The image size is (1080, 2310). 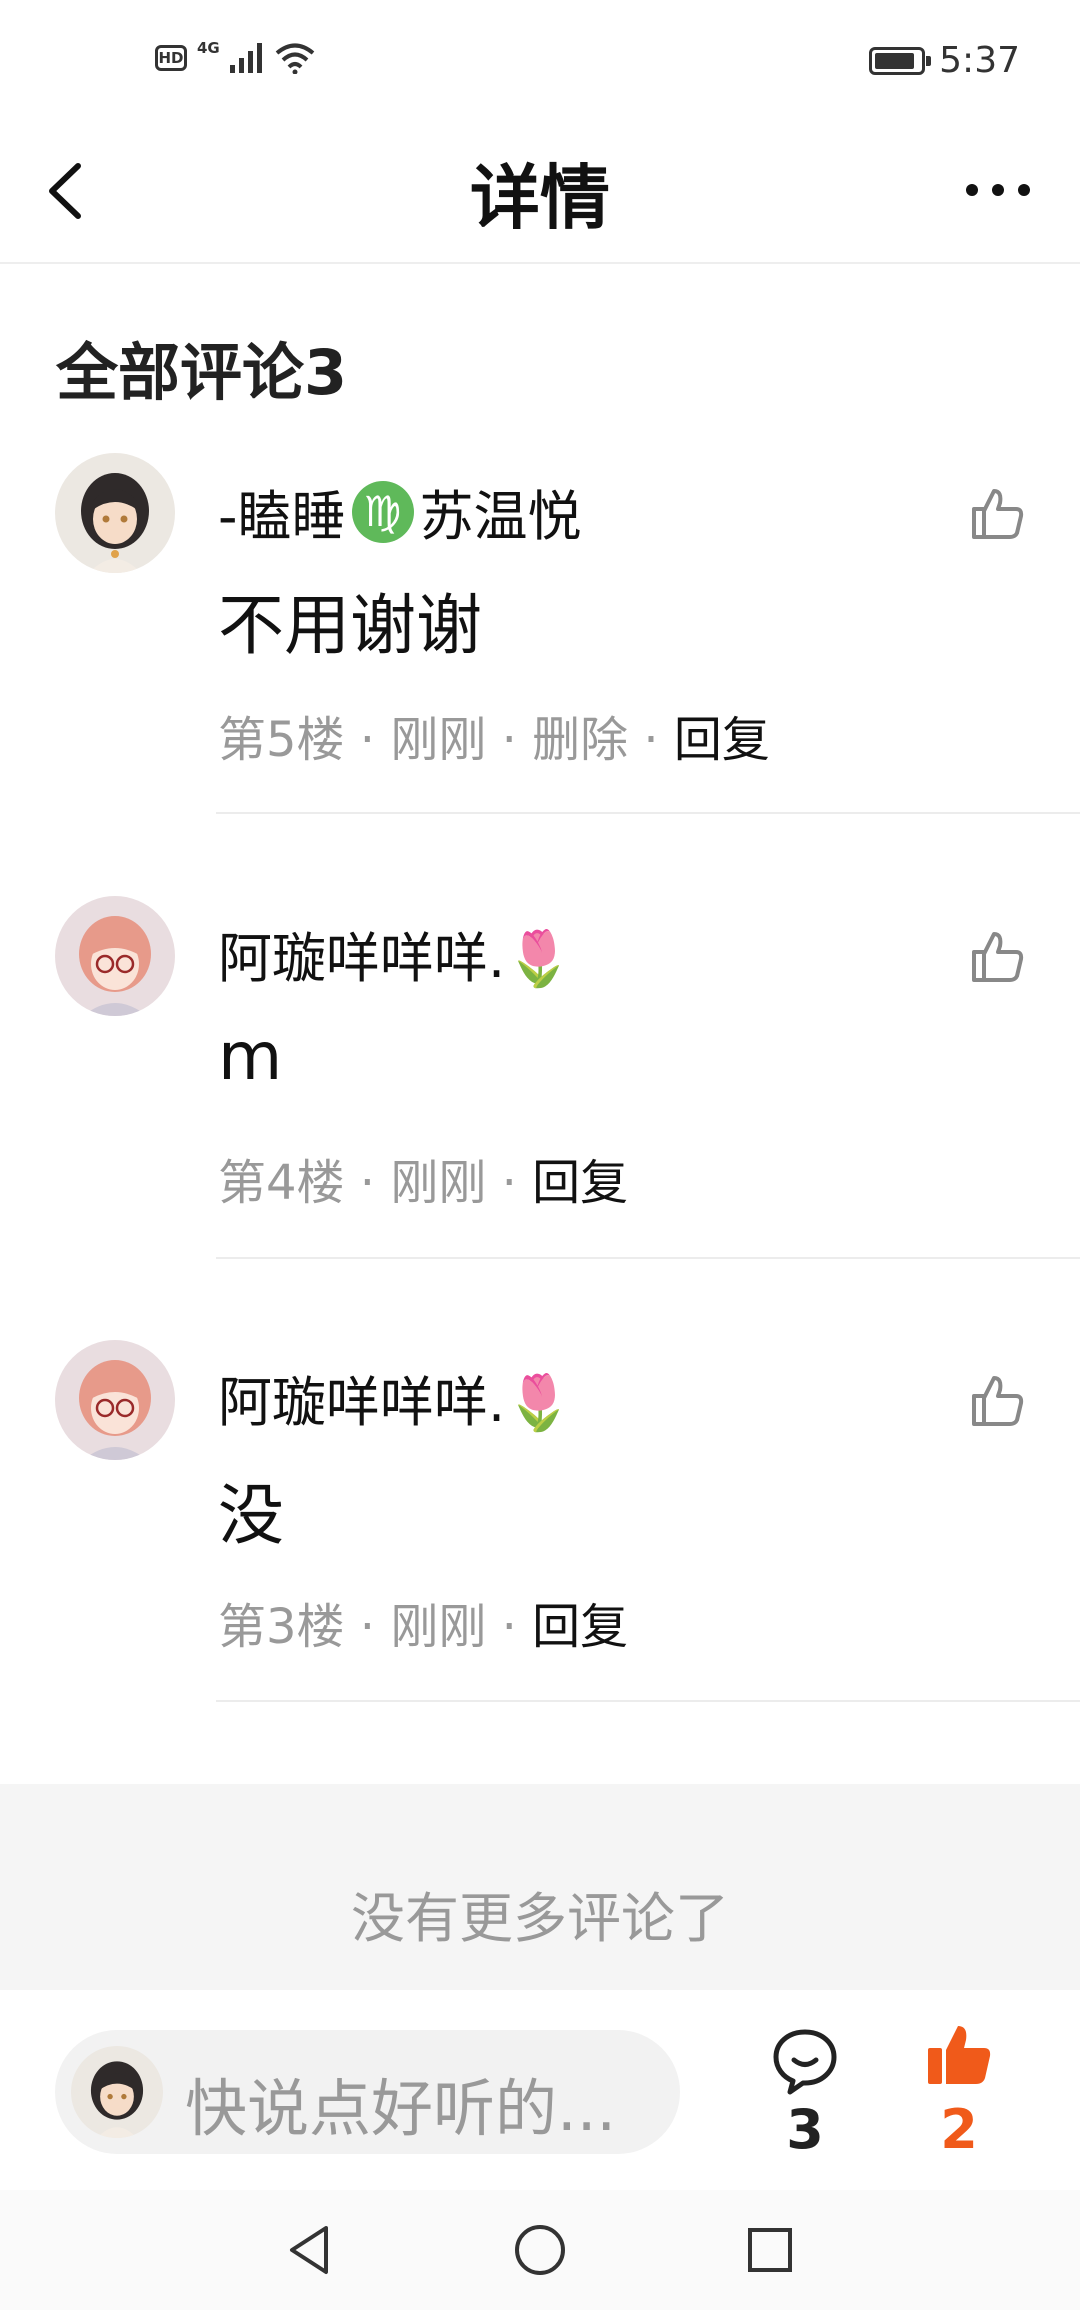 I want to click on comment-meta: 第3楼 · 刚刚 · 回复, so click(x=423, y=1622).